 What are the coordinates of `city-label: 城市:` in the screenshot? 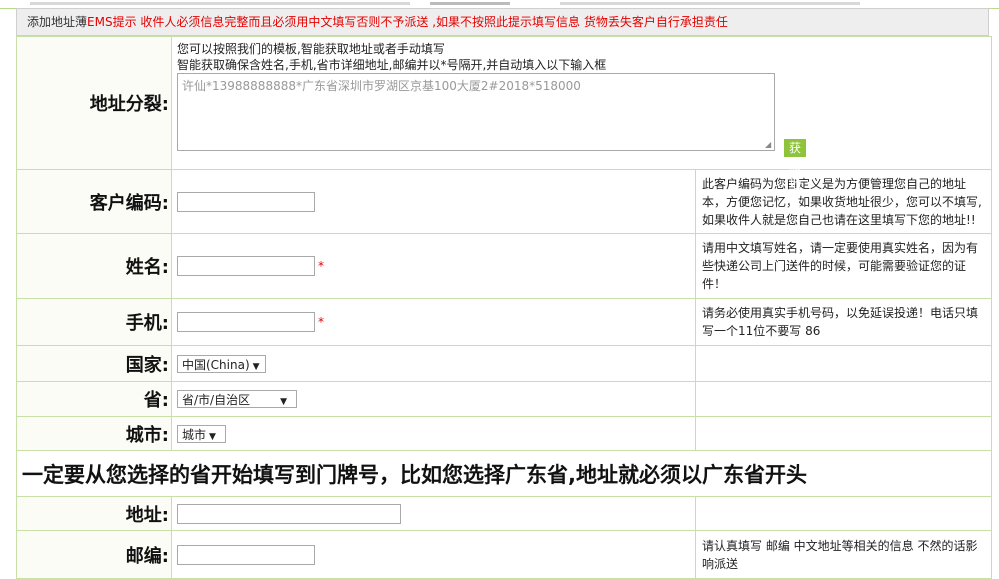 It's located at (94, 433).